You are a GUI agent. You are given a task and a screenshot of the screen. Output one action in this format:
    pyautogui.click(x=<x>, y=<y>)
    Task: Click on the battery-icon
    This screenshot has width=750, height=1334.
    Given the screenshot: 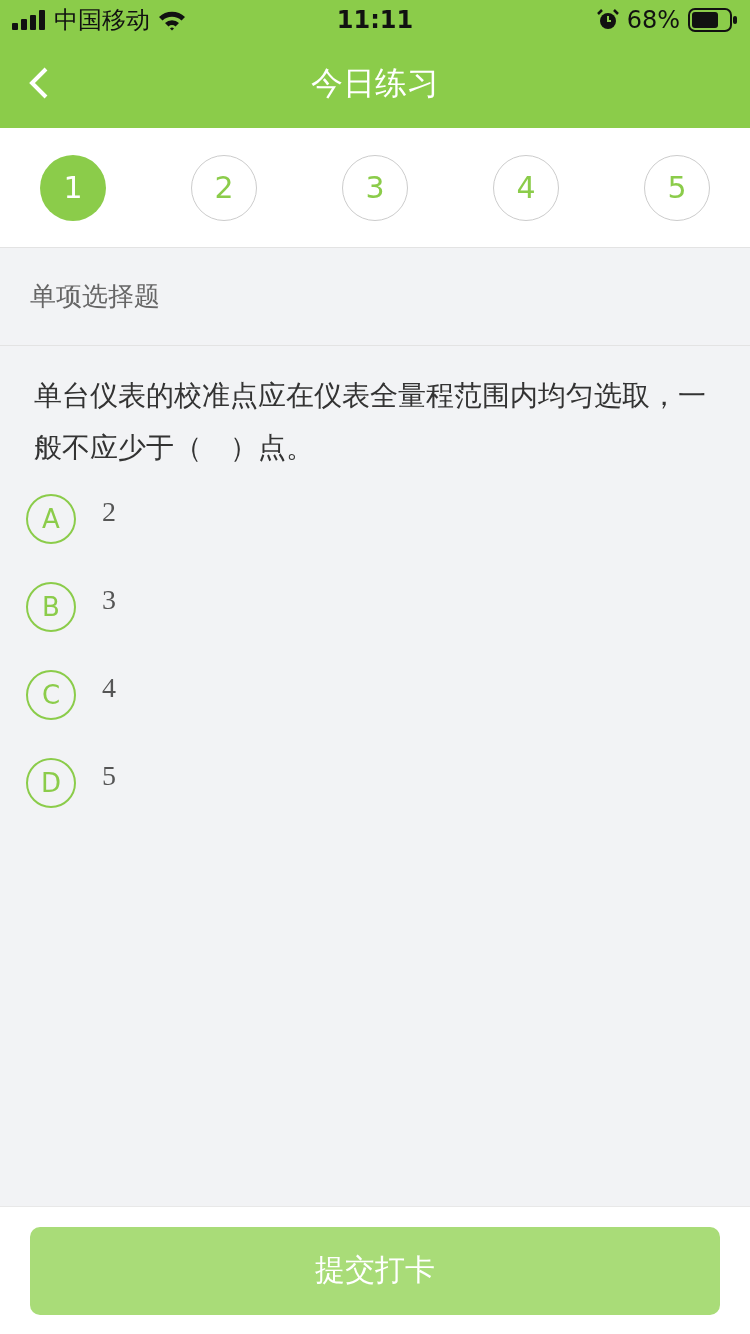 What is the action you would take?
    pyautogui.click(x=713, y=20)
    